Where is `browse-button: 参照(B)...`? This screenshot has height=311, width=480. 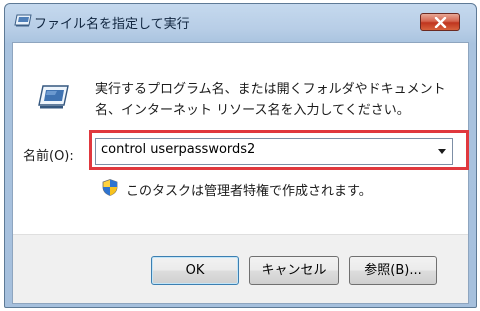
browse-button: 参照(B)... is located at coordinates (393, 270).